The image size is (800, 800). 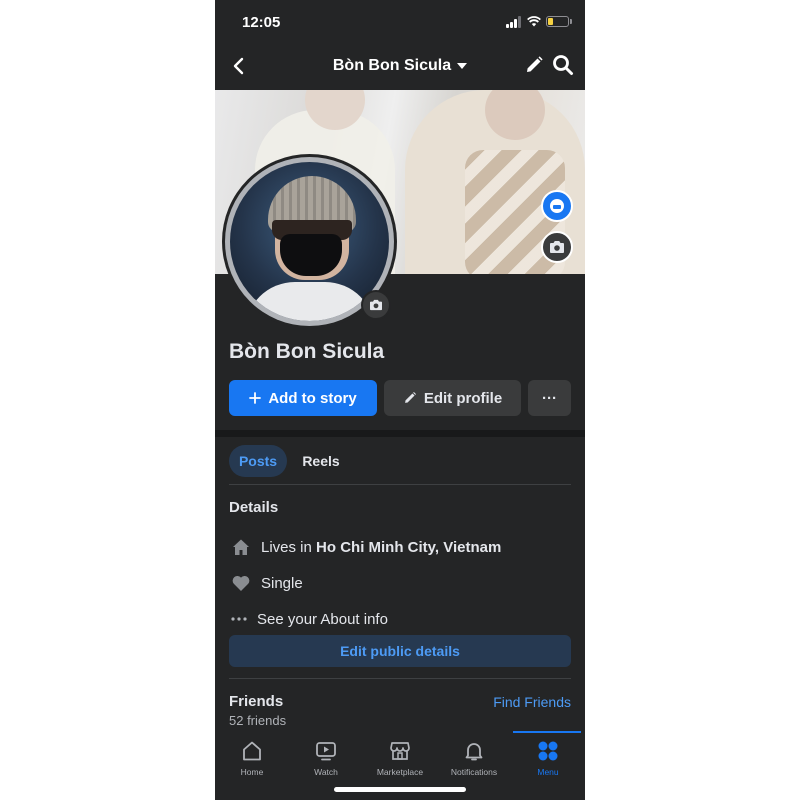 I want to click on section-divider, so click(x=400, y=433).